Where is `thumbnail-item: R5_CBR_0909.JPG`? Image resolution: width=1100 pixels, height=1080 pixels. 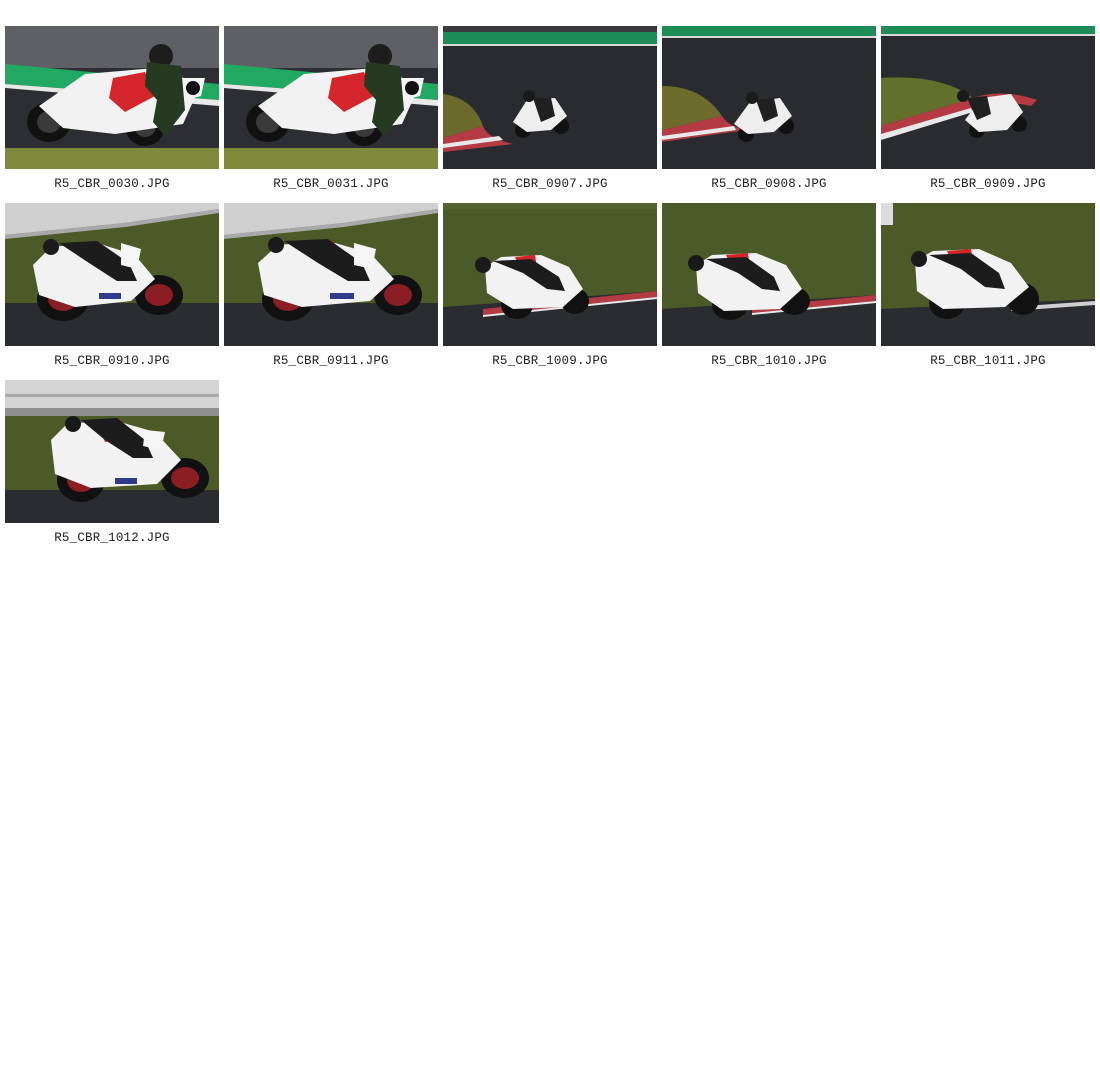
thumbnail-item: R5_CBR_0909.JPG is located at coordinates (988, 114).